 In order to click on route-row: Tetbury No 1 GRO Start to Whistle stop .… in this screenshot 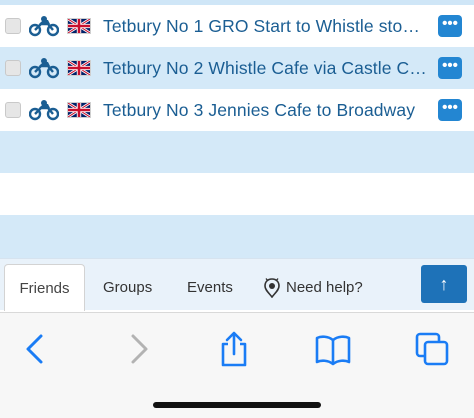, I will do `click(237, 26)`.